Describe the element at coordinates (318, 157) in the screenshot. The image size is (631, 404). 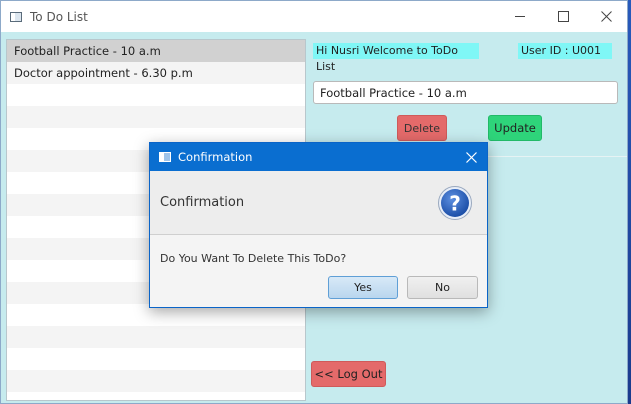
I see `dialog-title-bar: Confirmation` at that location.